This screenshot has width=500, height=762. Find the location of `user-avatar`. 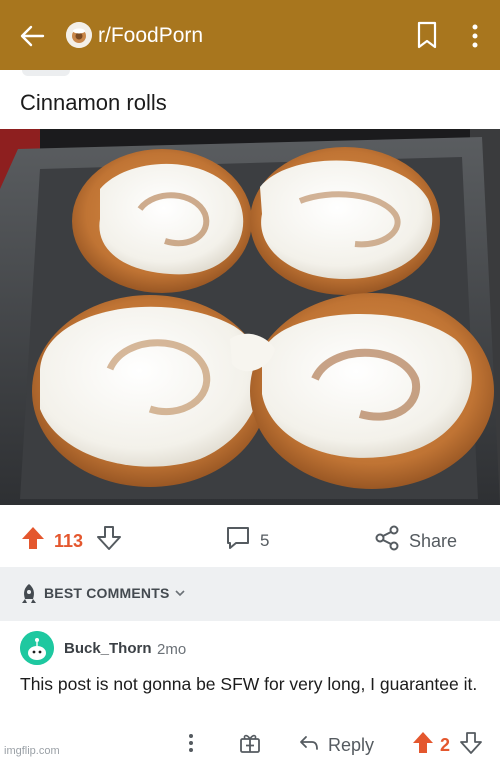

user-avatar is located at coordinates (37, 648).